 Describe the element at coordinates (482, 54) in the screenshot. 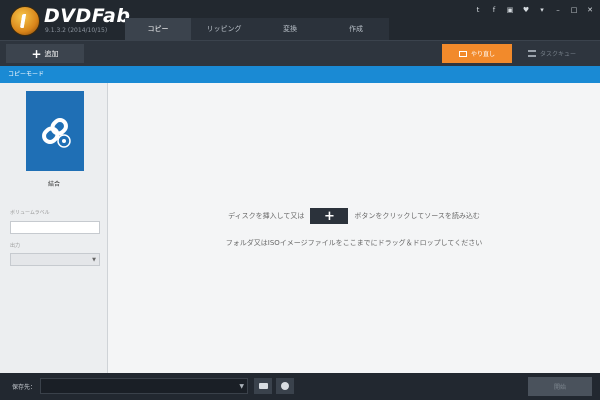

I see `makeover-button-label: やり直し` at that location.